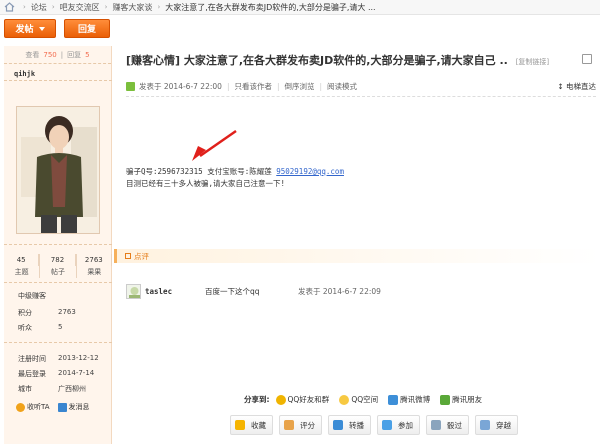  I want to click on favorite-button: 收藏, so click(251, 425).